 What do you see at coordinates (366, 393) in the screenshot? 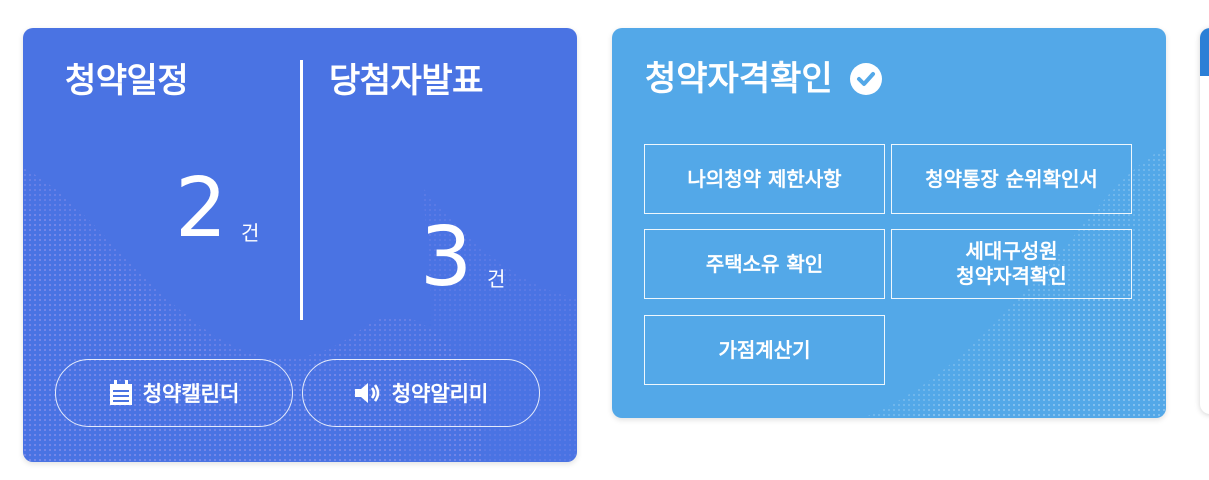
I see `speaker-icon` at bounding box center [366, 393].